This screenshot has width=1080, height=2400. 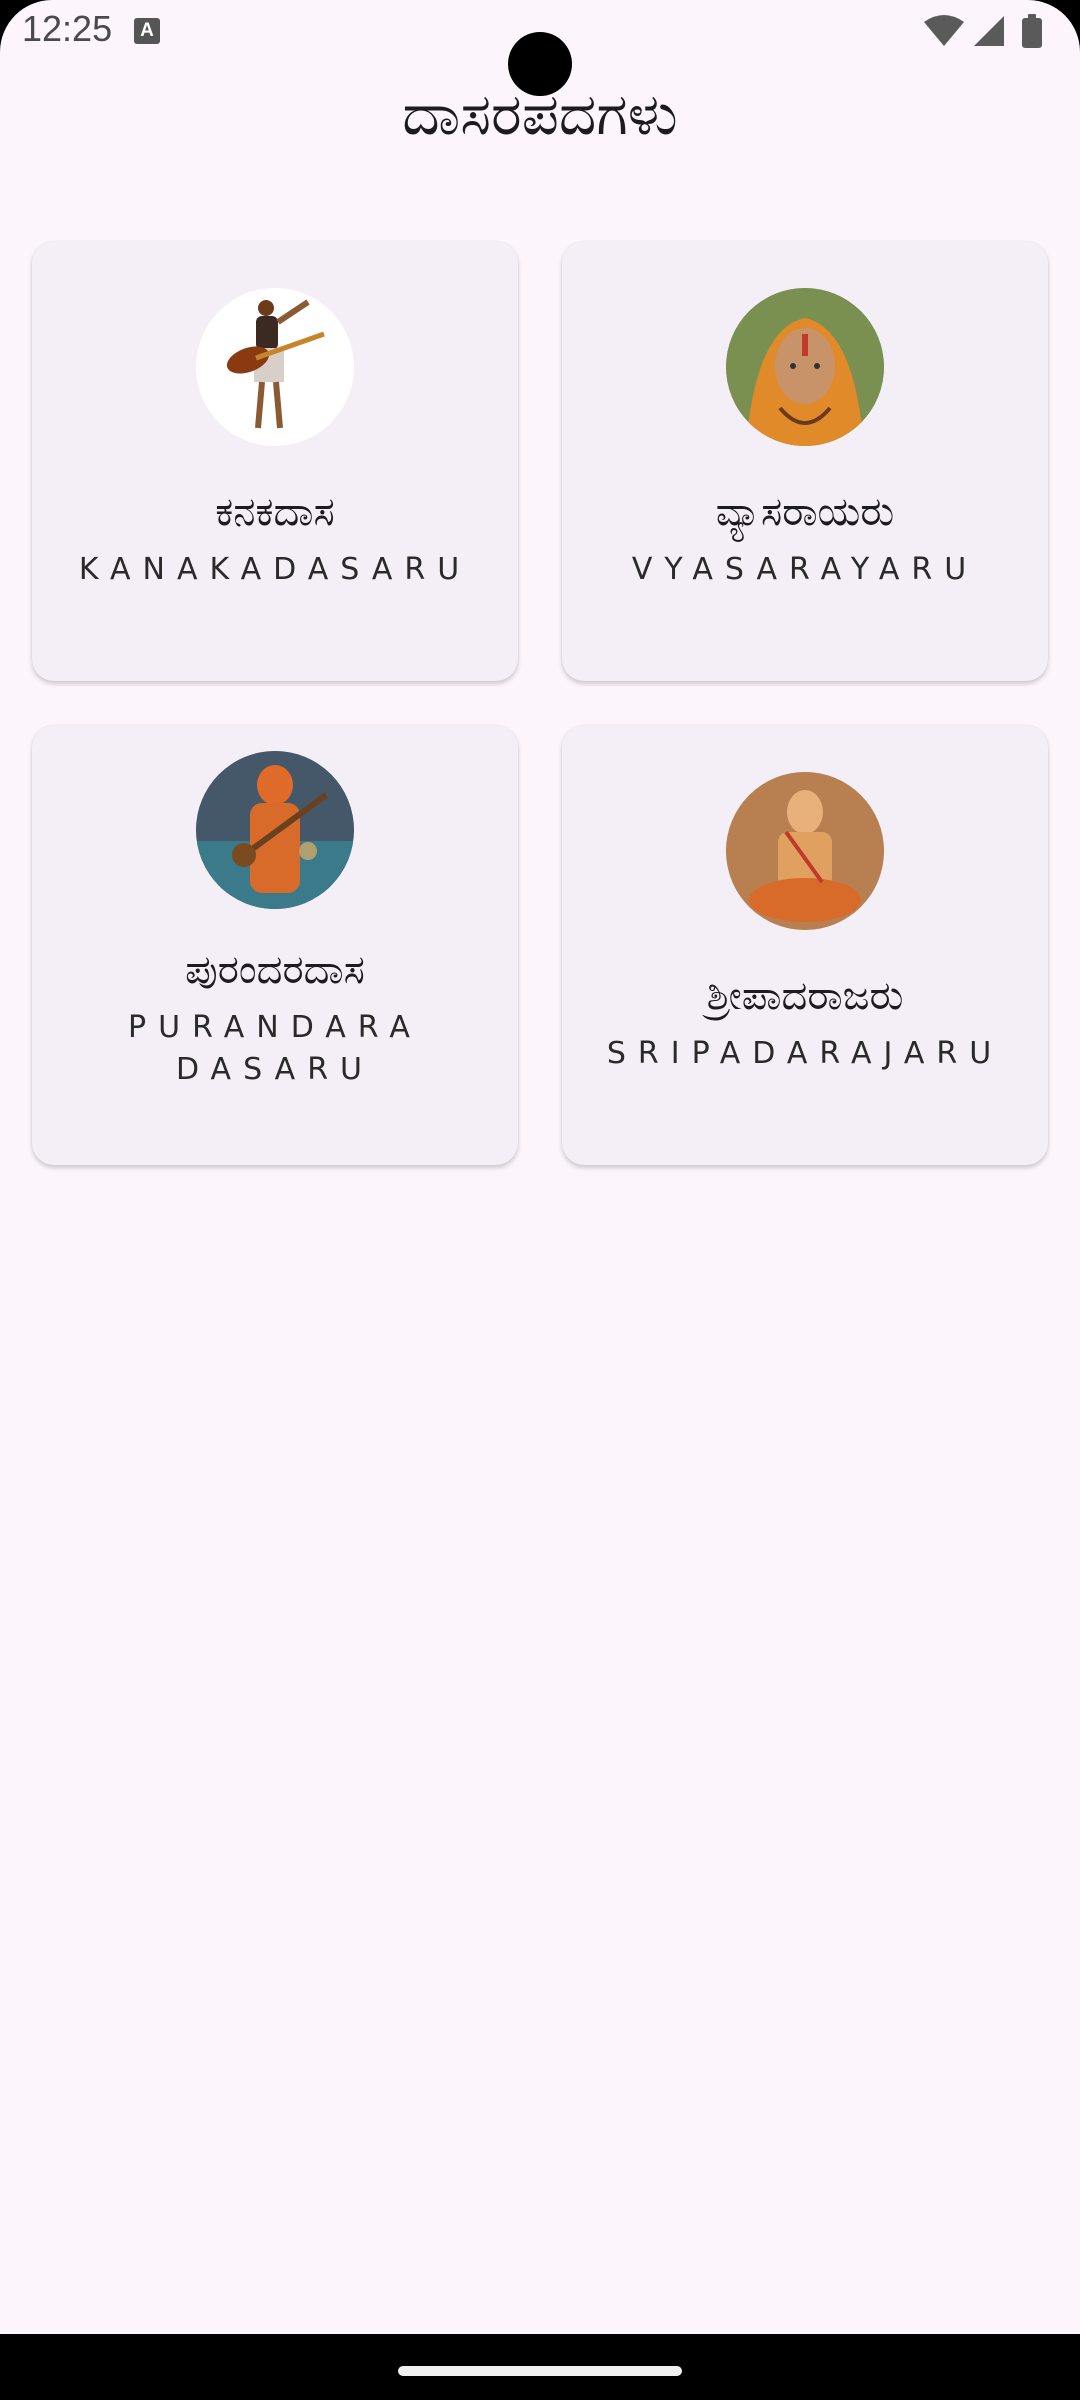 I want to click on status-time: 12:25, so click(x=67, y=28).